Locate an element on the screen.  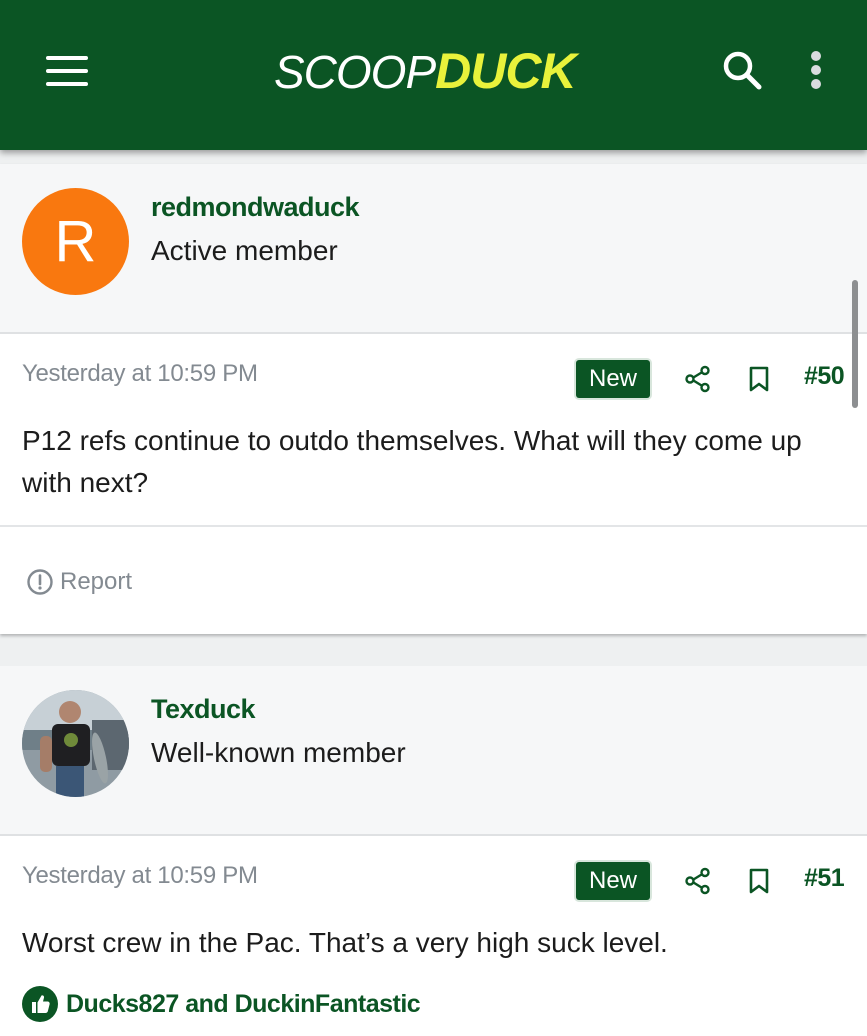
reactions-summary: Ducks827 and DuckinFantastic is located at coordinates (221, 1004).